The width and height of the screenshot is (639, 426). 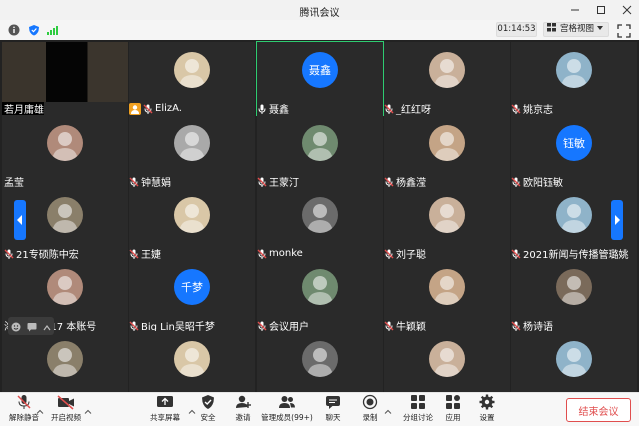 What do you see at coordinates (135, 108) in the screenshot?
I see `host-badge-icon` at bounding box center [135, 108].